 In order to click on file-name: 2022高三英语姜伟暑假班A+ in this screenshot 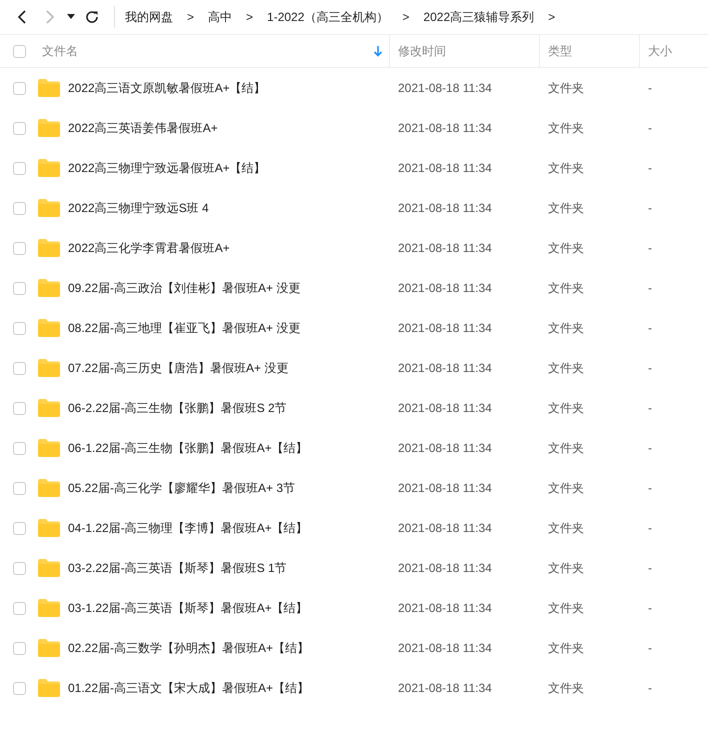, I will do `click(143, 128)`.